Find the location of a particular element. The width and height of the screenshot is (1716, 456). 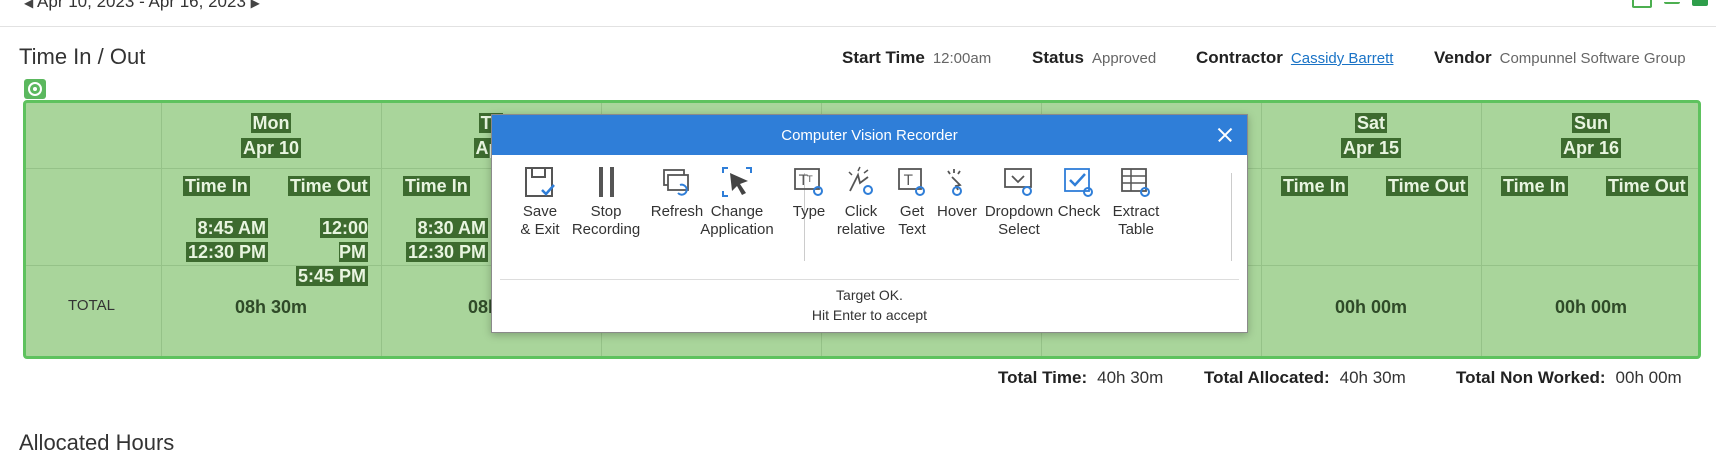

click-icon is located at coordinates (860, 180).